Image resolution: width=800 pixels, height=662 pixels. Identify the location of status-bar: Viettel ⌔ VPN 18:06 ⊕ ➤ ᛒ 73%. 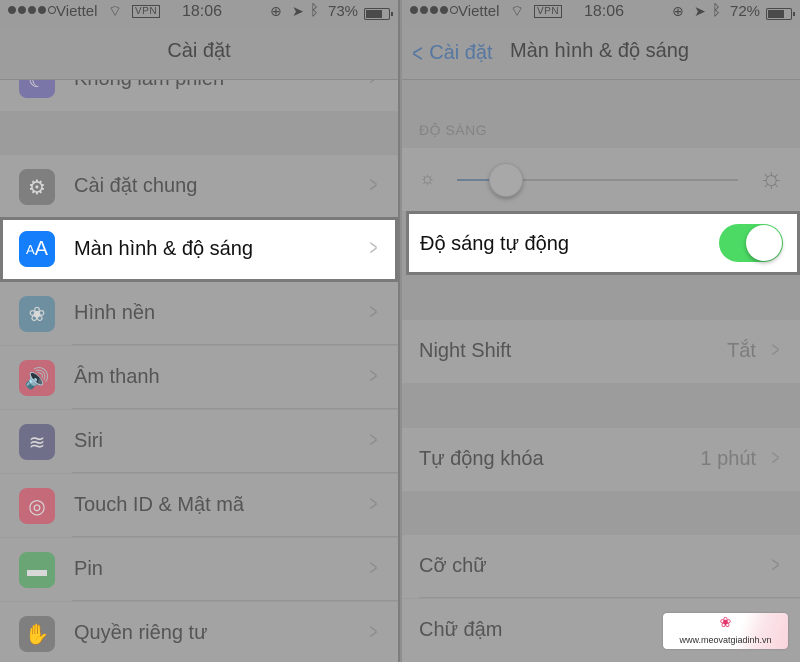
(199, 13).